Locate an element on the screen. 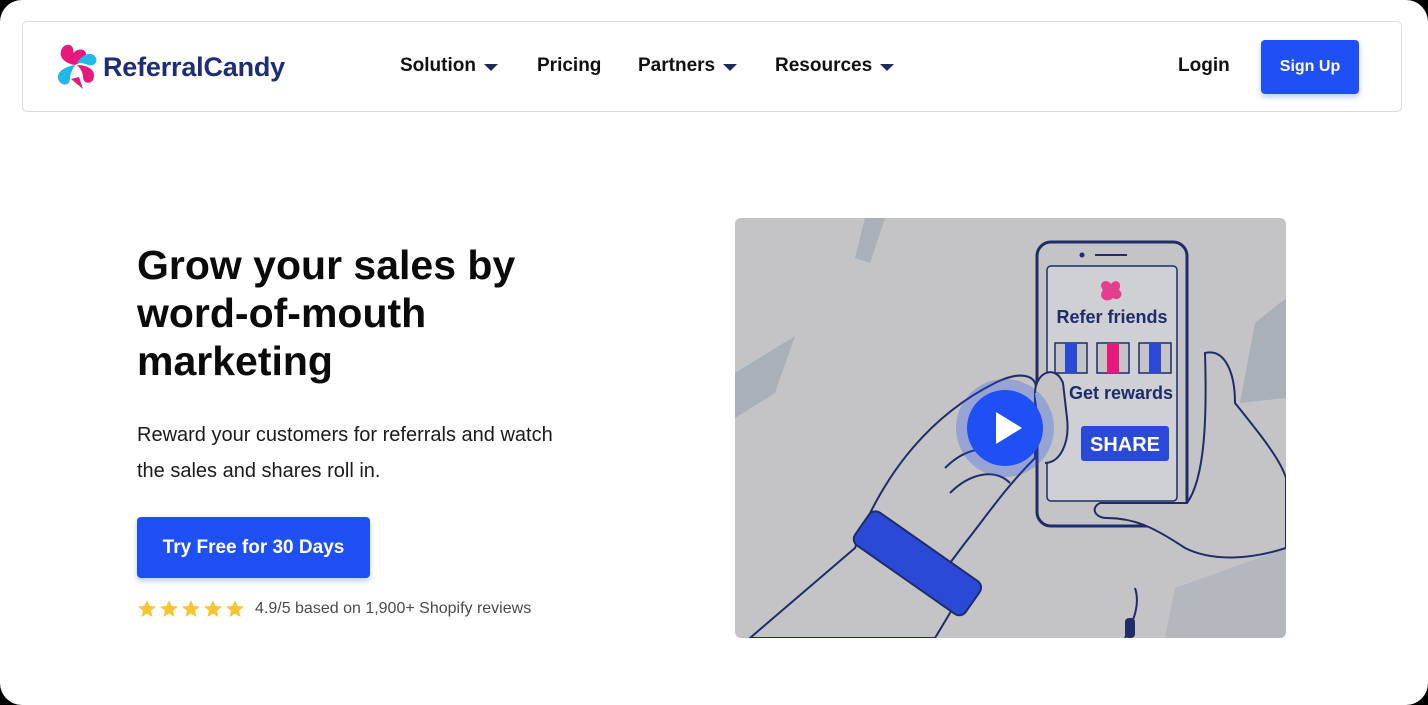  referralcandy-logo-icon is located at coordinates (77, 66).